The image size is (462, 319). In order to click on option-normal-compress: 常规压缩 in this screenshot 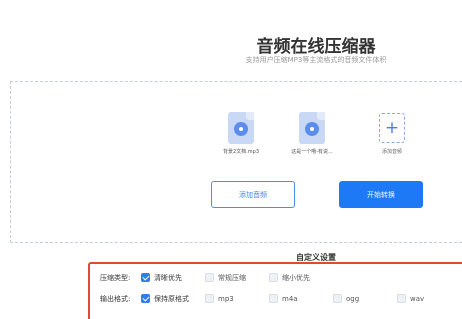, I will do `click(225, 278)`.